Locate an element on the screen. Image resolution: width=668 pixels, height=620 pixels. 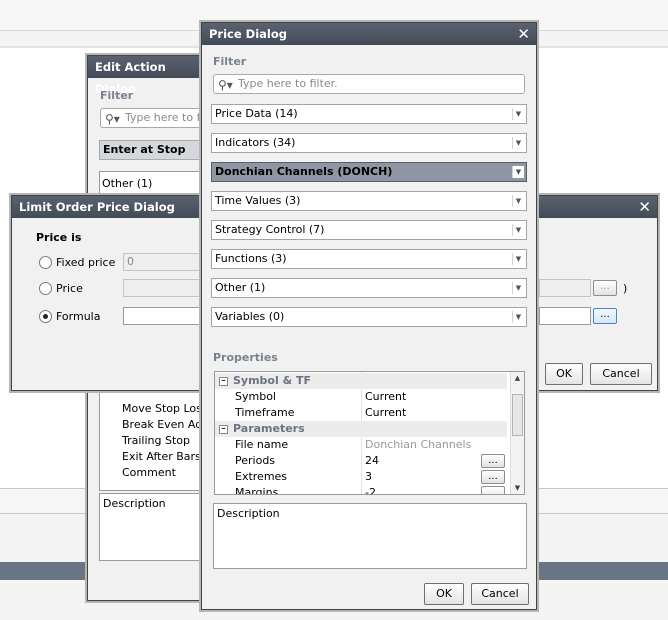
category-donchian-channels: Donchian Channels (DONCH) ▼ is located at coordinates (369, 172).